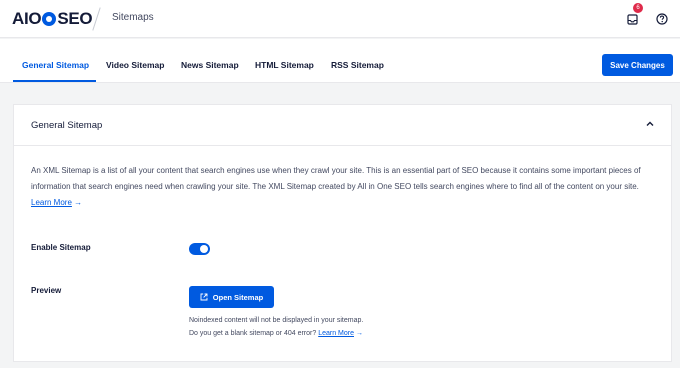 The height and width of the screenshot is (368, 680). Describe the element at coordinates (135, 65) in the screenshot. I see `tab-video-sitemap: Video Sitemap` at that location.